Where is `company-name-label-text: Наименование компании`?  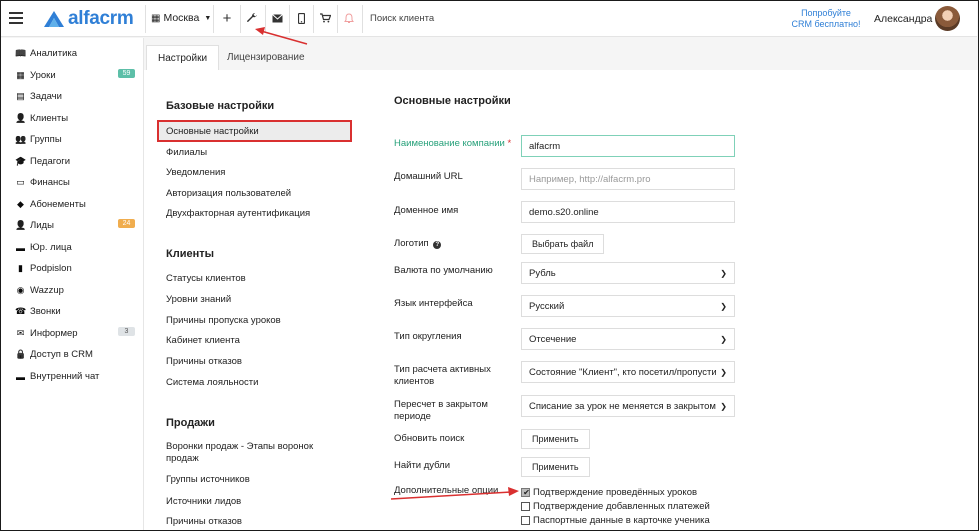 company-name-label-text: Наименование компании is located at coordinates (449, 143).